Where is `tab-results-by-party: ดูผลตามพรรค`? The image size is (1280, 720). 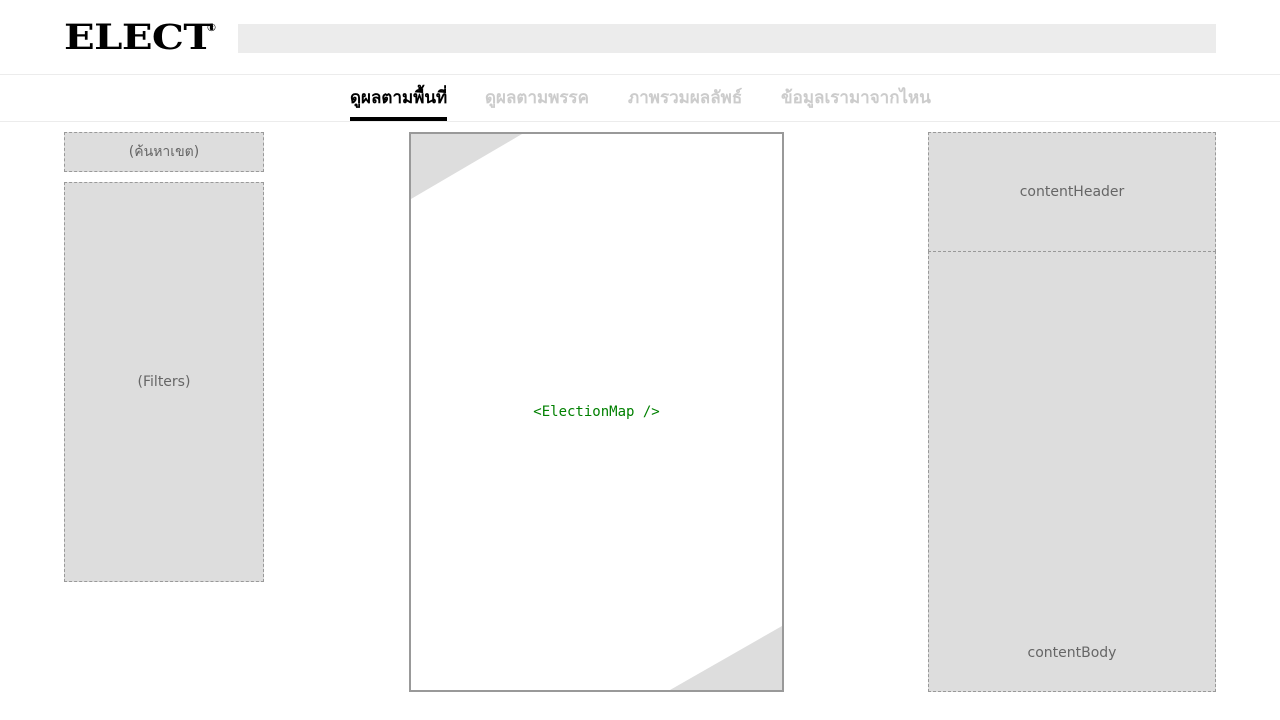
tab-results-by-party: ดูผลตามพรรค is located at coordinates (537, 103).